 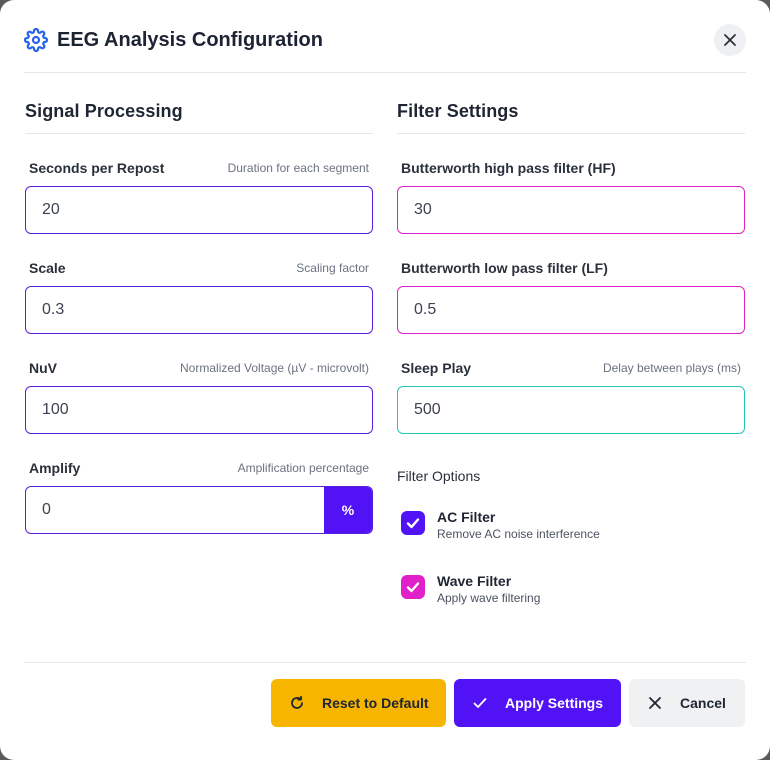 What do you see at coordinates (439, 476) in the screenshot?
I see `filter-options-title: Filter Options` at bounding box center [439, 476].